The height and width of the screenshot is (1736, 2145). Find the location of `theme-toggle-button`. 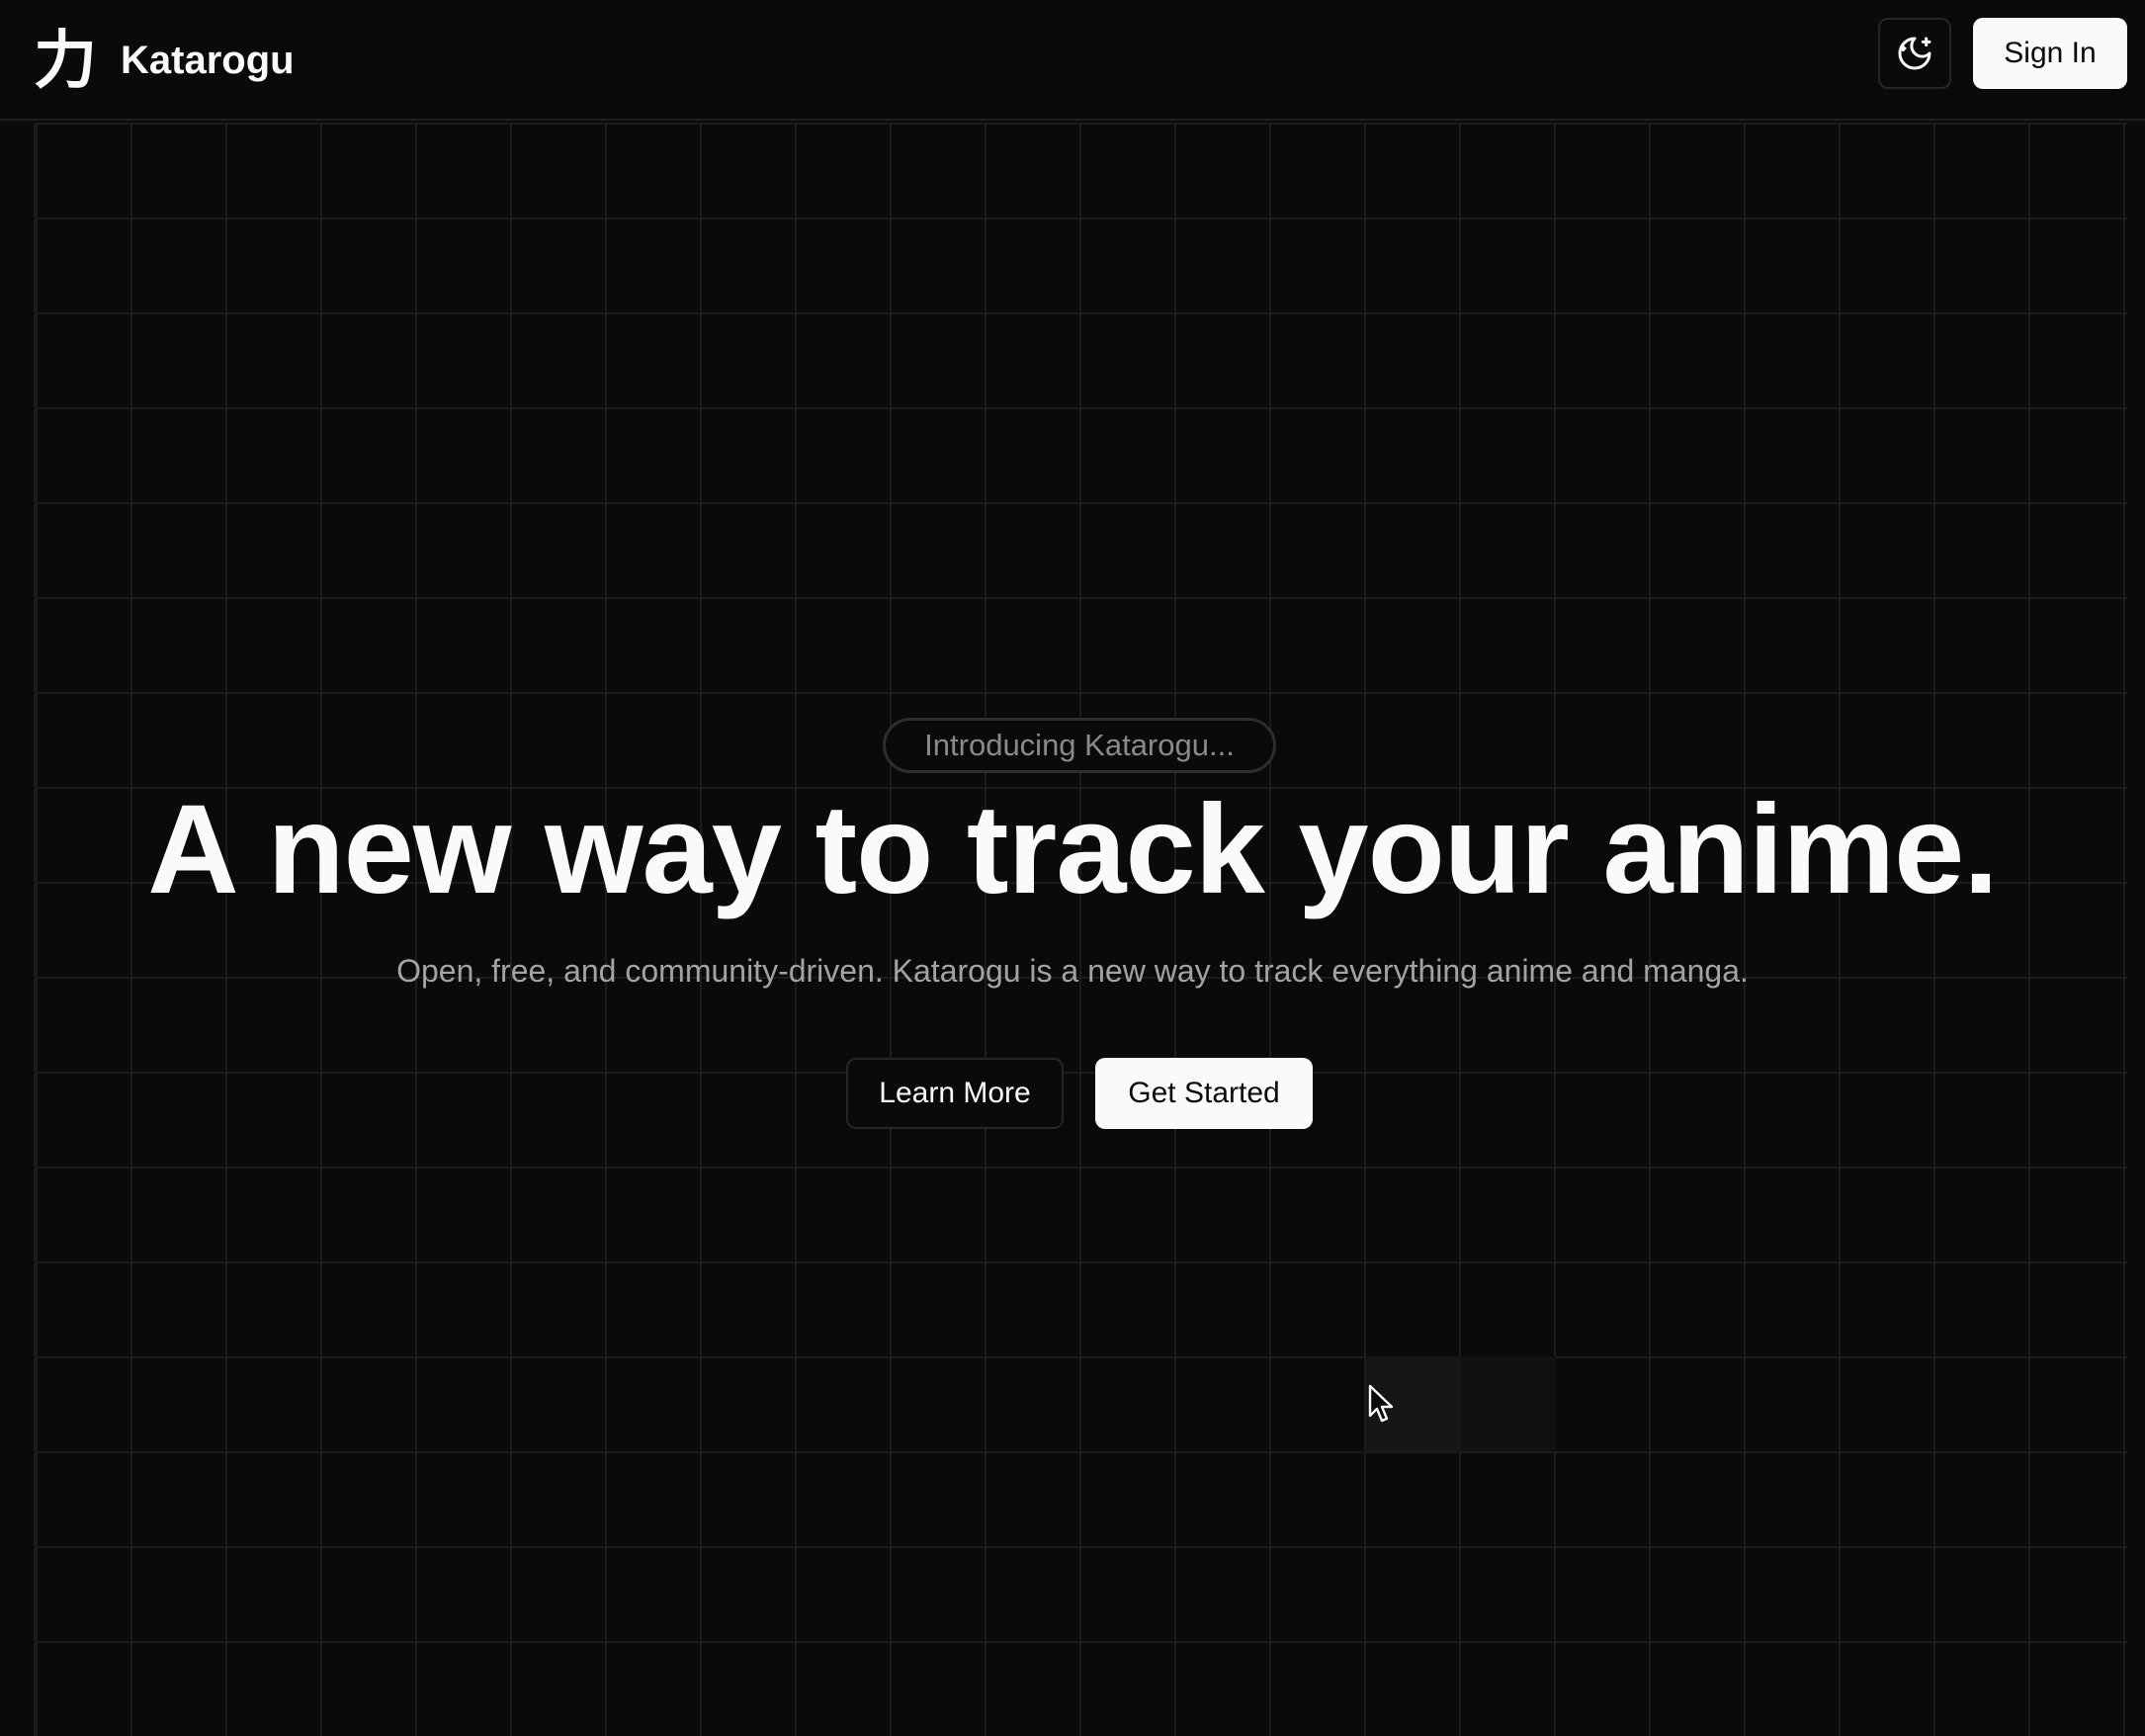

theme-toggle-button is located at coordinates (1914, 53).